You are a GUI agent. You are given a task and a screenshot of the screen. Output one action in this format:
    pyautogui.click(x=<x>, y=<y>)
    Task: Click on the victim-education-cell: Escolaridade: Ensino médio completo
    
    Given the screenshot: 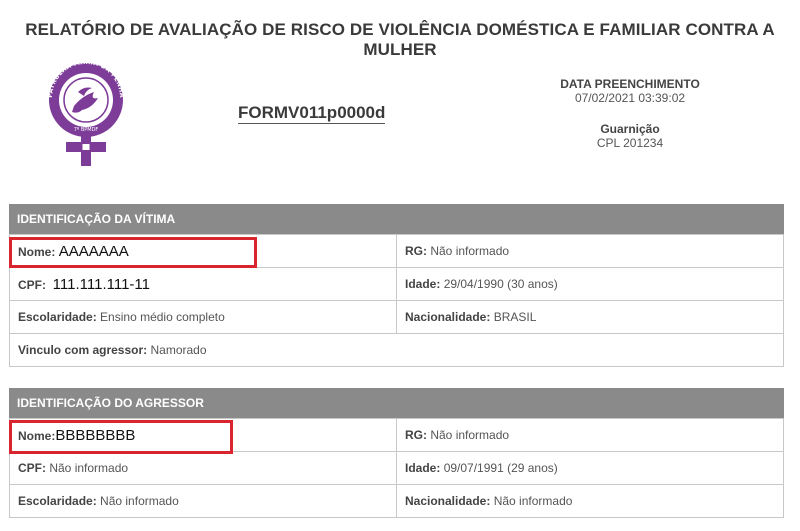 What is the action you would take?
    pyautogui.click(x=203, y=317)
    